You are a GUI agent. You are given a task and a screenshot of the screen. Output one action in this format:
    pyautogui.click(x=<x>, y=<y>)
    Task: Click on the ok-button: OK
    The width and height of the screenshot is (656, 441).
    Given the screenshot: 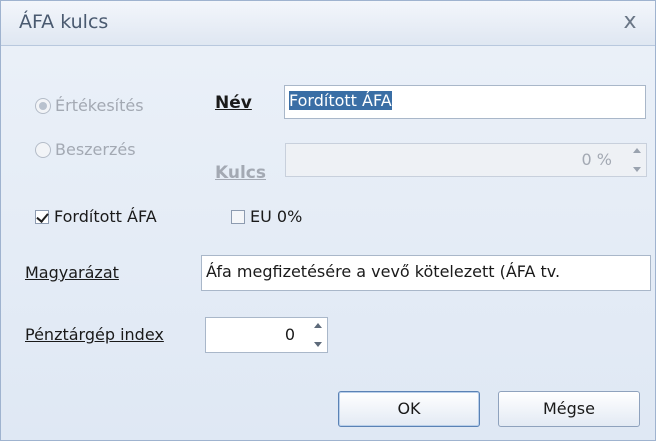 What is the action you would take?
    pyautogui.click(x=409, y=409)
    